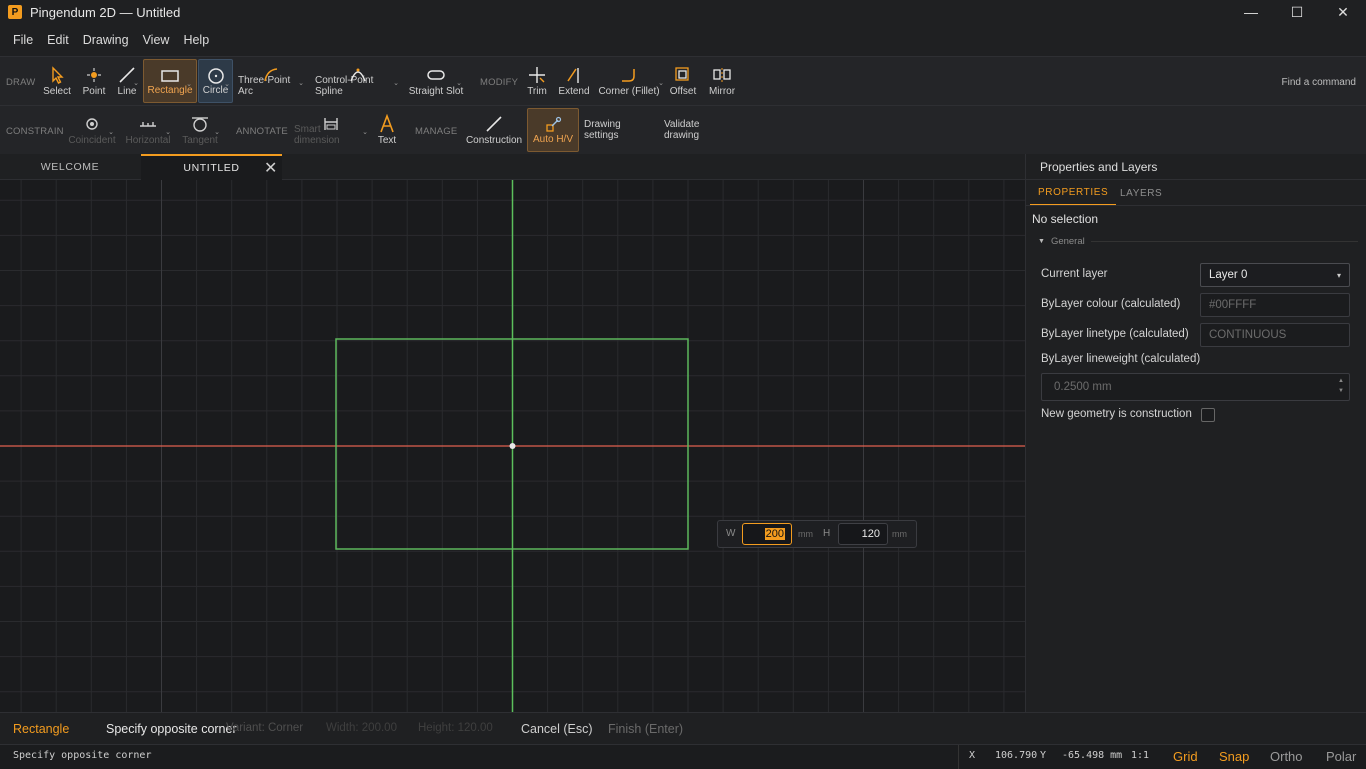 The width and height of the screenshot is (1366, 769). What do you see at coordinates (827, 533) in the screenshot?
I see `height-label: H` at bounding box center [827, 533].